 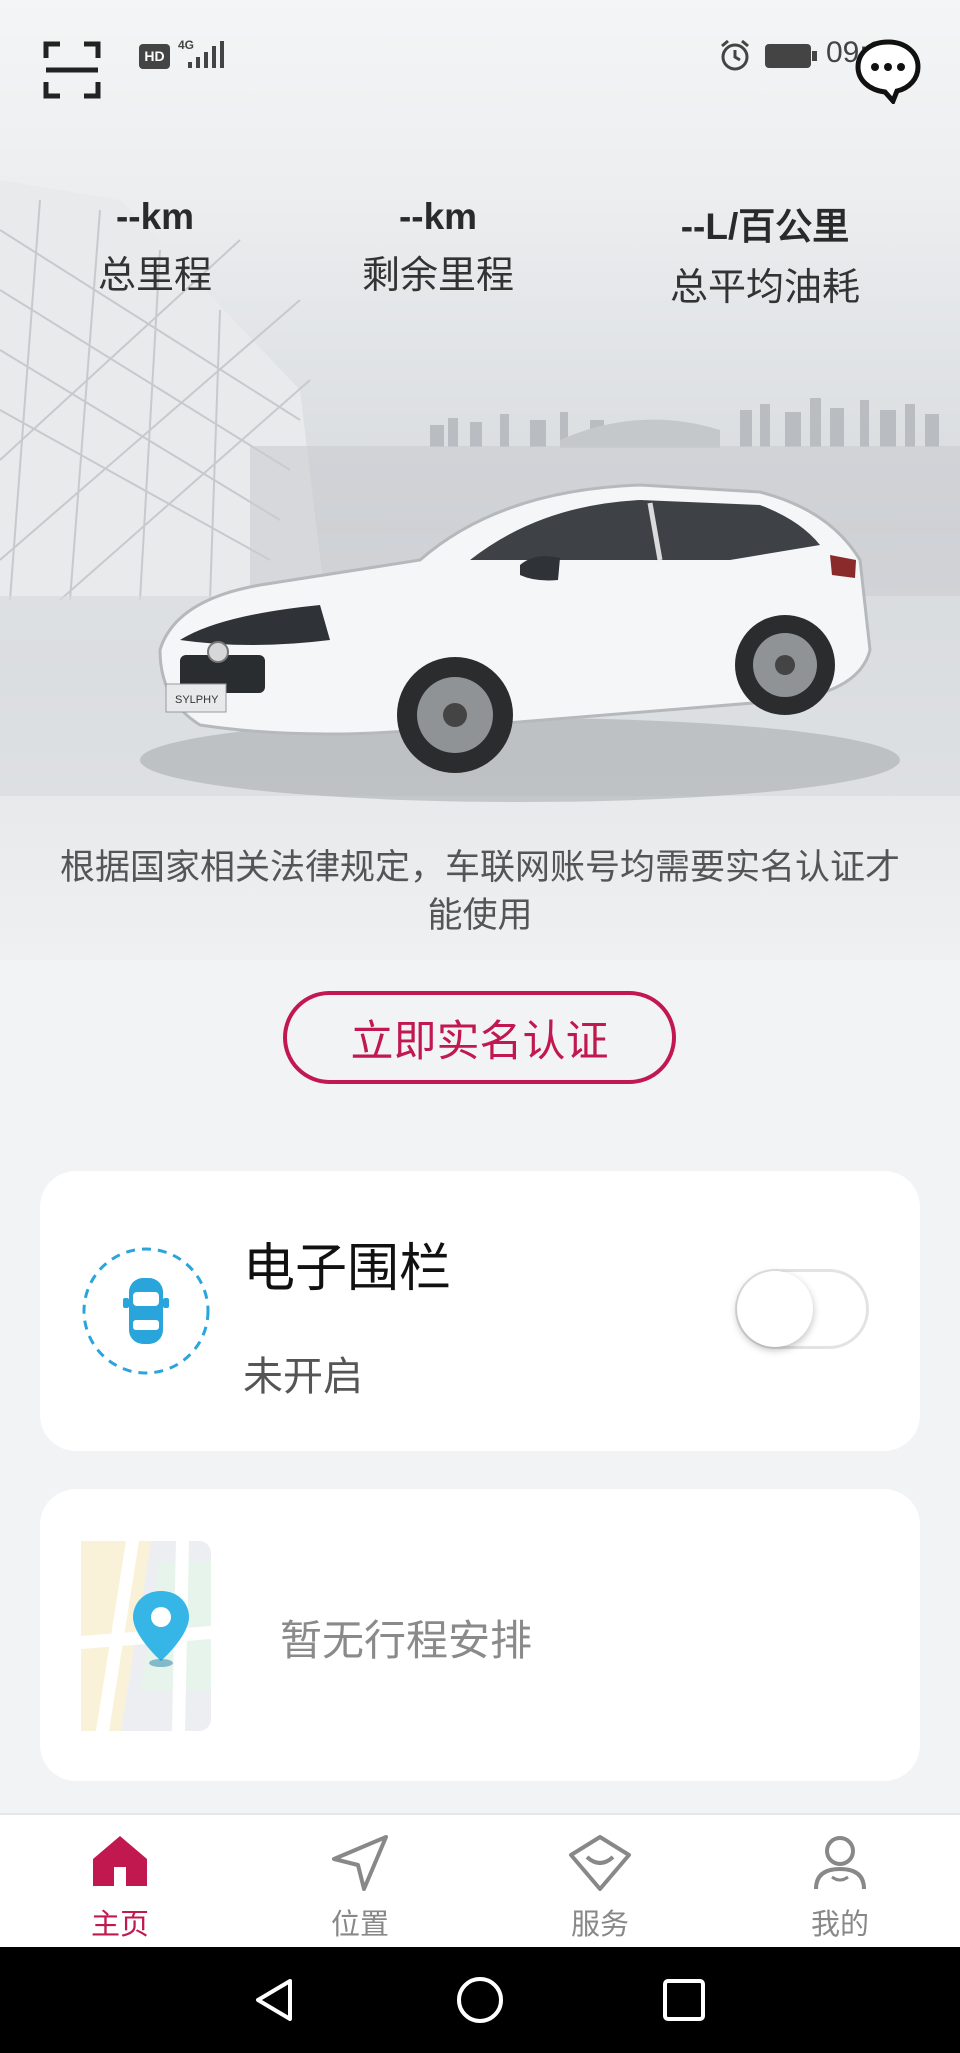 What do you see at coordinates (154, 56) in the screenshot?
I see `hd-badge: HD` at bounding box center [154, 56].